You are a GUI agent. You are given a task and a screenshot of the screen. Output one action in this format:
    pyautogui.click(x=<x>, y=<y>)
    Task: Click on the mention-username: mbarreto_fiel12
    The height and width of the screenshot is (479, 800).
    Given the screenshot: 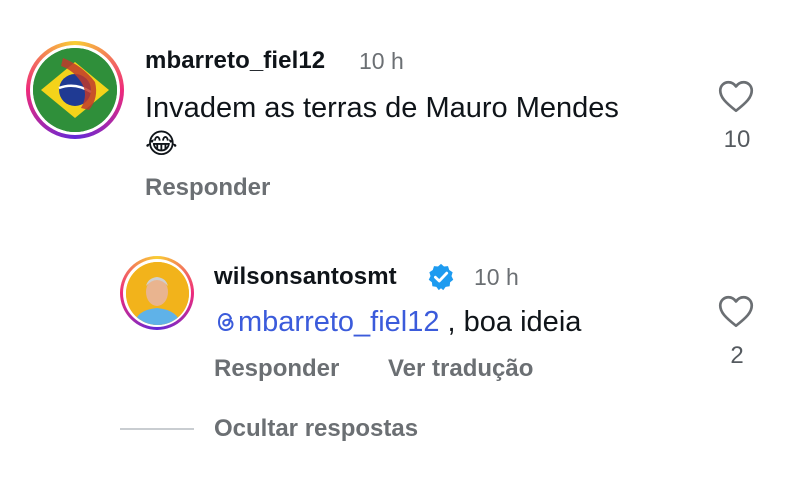 What is the action you would take?
    pyautogui.click(x=339, y=322)
    